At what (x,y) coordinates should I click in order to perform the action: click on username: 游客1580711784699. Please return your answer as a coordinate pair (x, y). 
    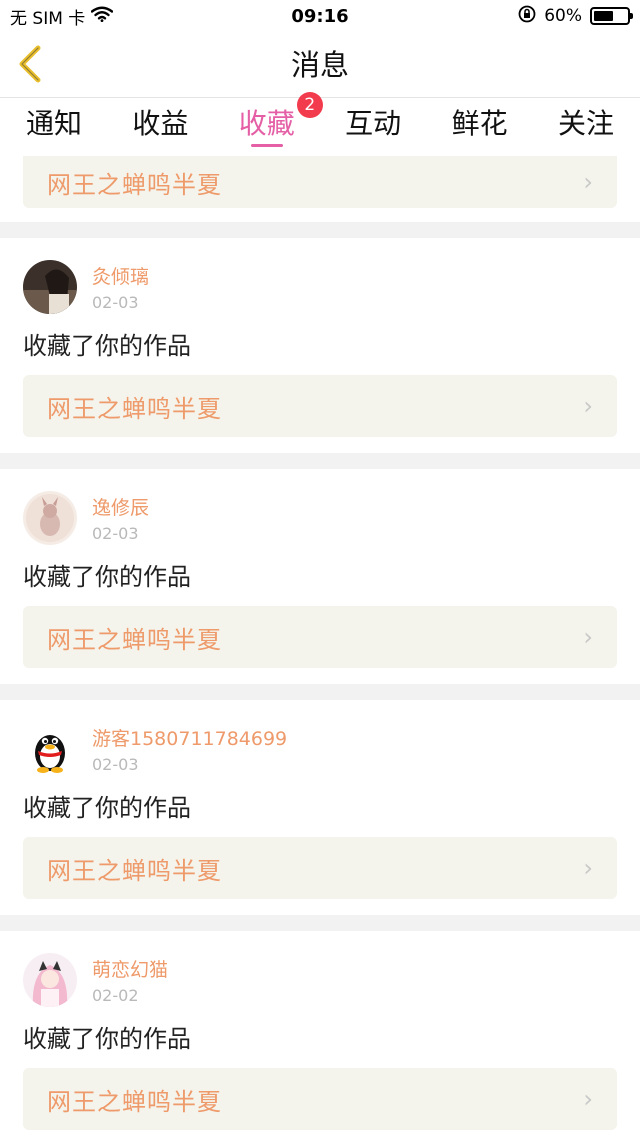
    Looking at the image, I should click on (189, 737).